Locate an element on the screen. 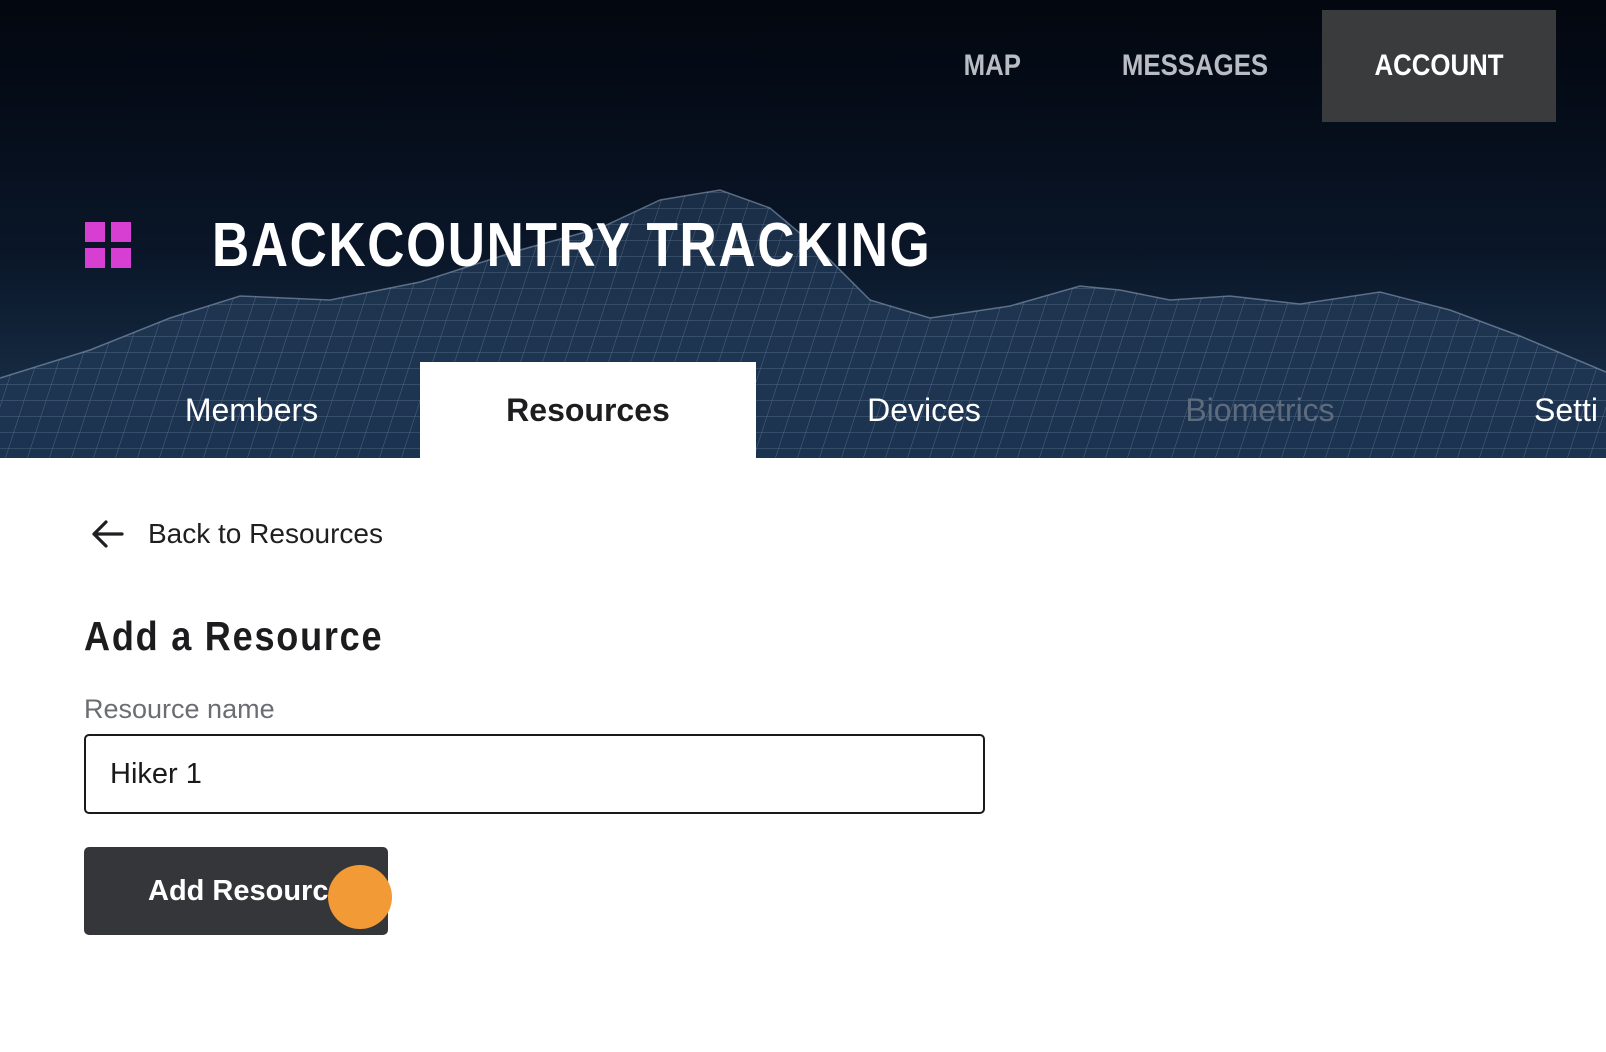 Image resolution: width=1606 pixels, height=1052 pixels. nav-account: ACCOUNT is located at coordinates (1439, 66).